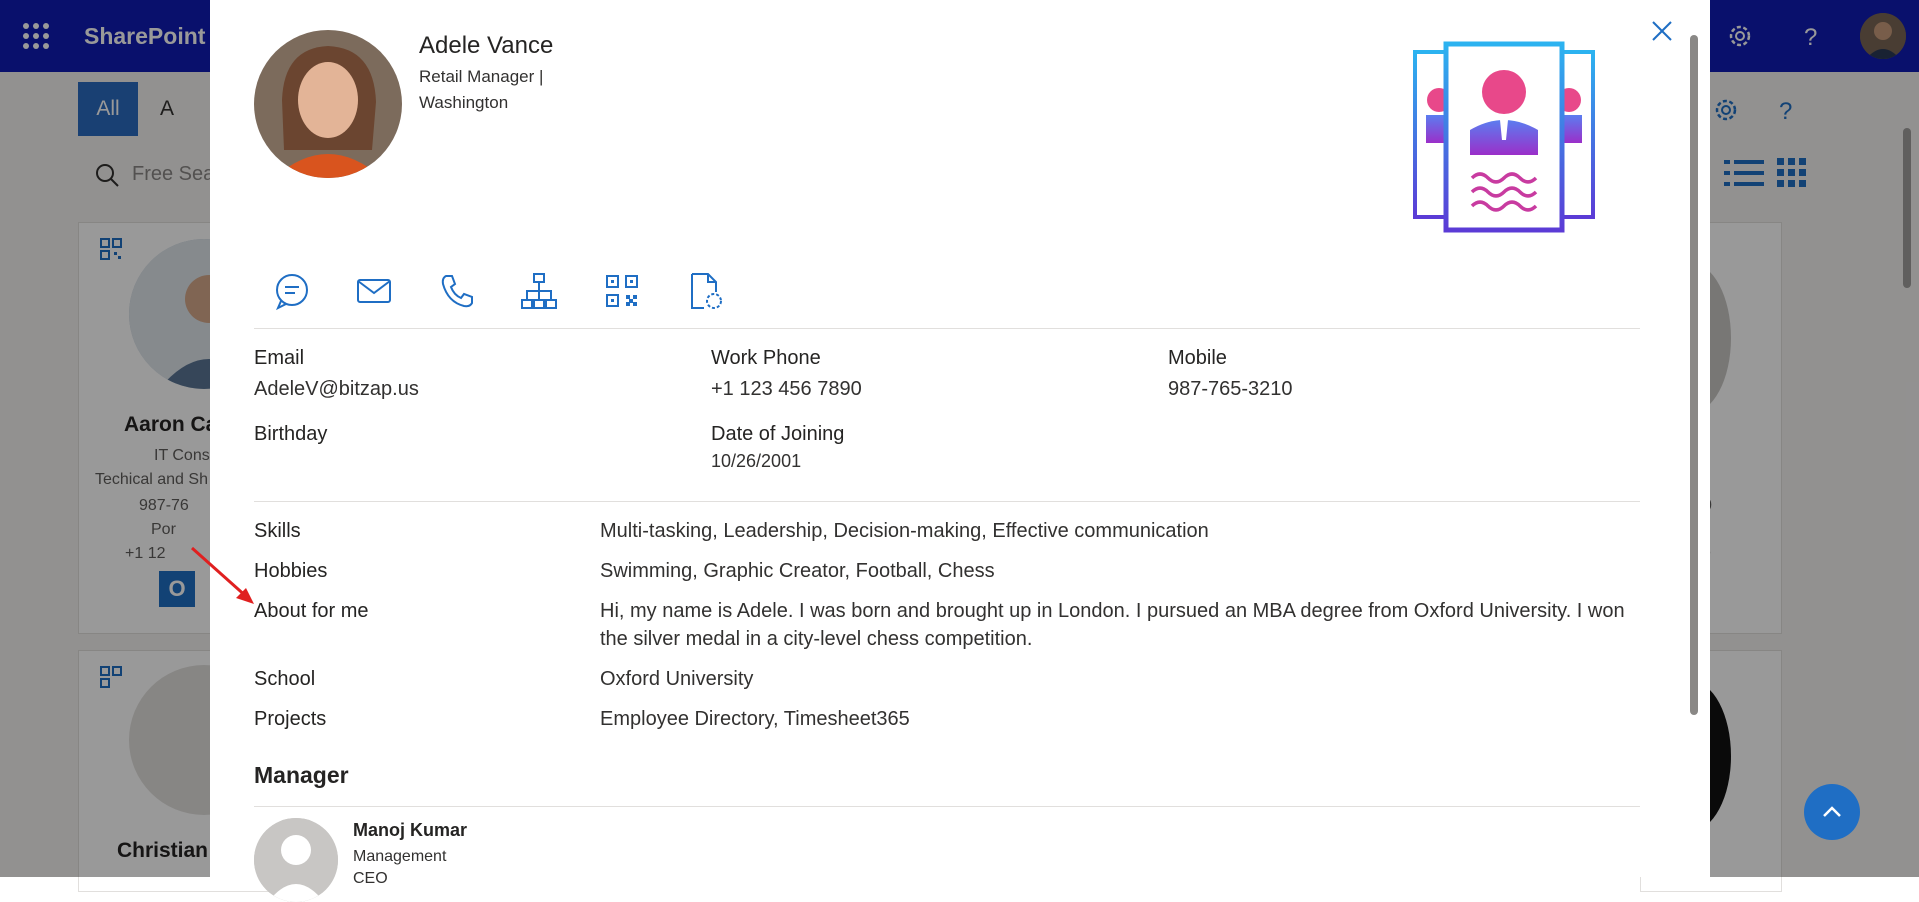  Describe the element at coordinates (786, 389) in the screenshot. I see `work-phone-value: +1 123 456 7890` at that location.